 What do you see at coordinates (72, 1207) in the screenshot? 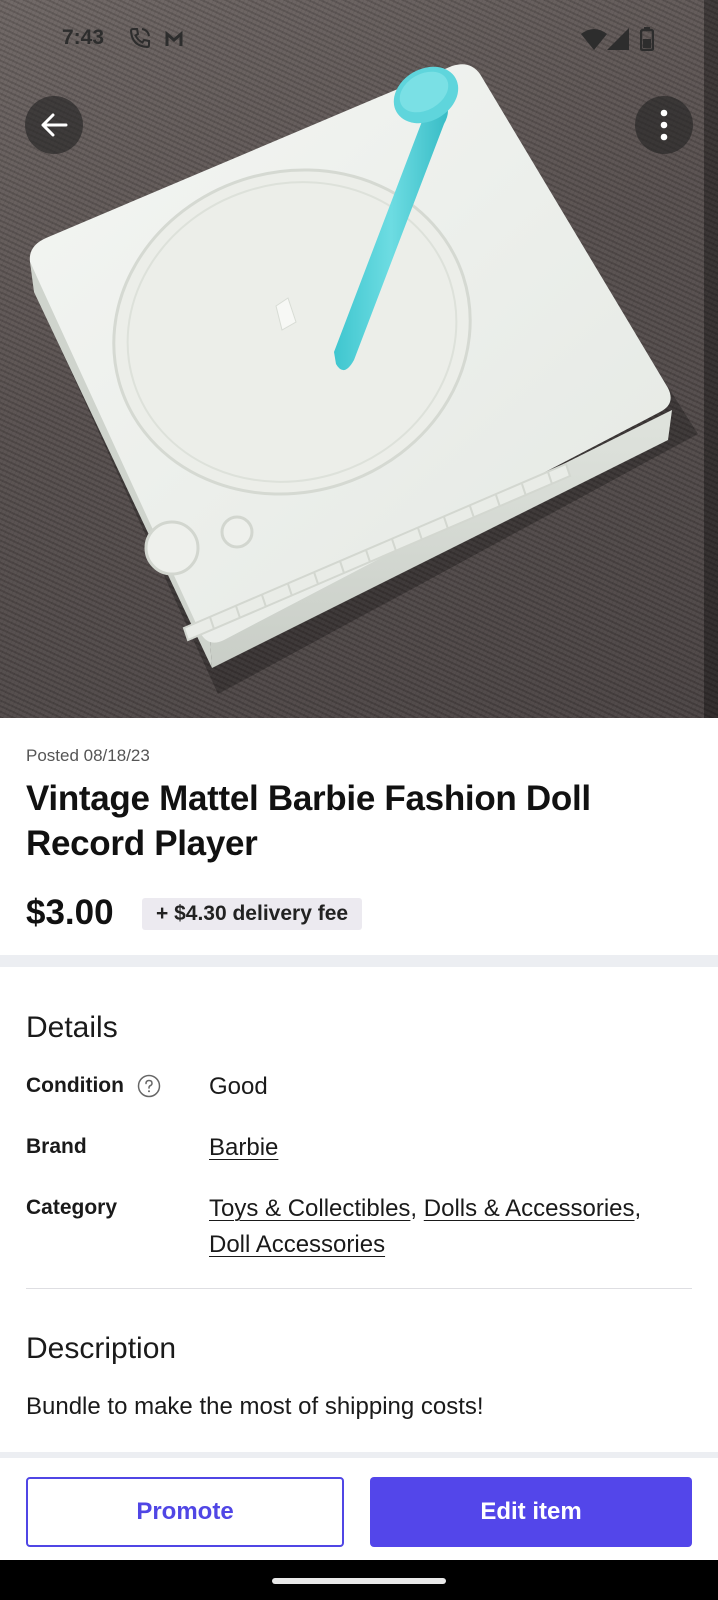
I see `category-label: Category` at bounding box center [72, 1207].